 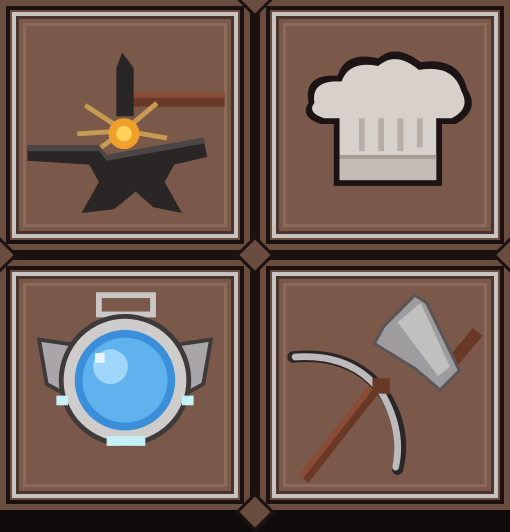 I want to click on anvil-icon, so click(x=126, y=132).